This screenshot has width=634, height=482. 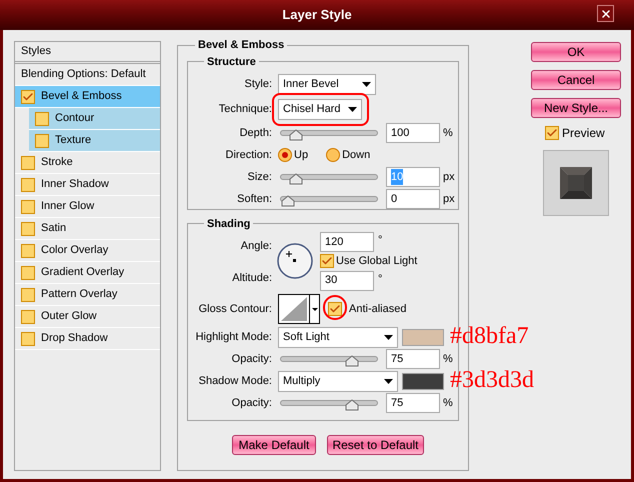 What do you see at coordinates (87, 295) in the screenshot?
I see `style-item: Pattern Overlay` at bounding box center [87, 295].